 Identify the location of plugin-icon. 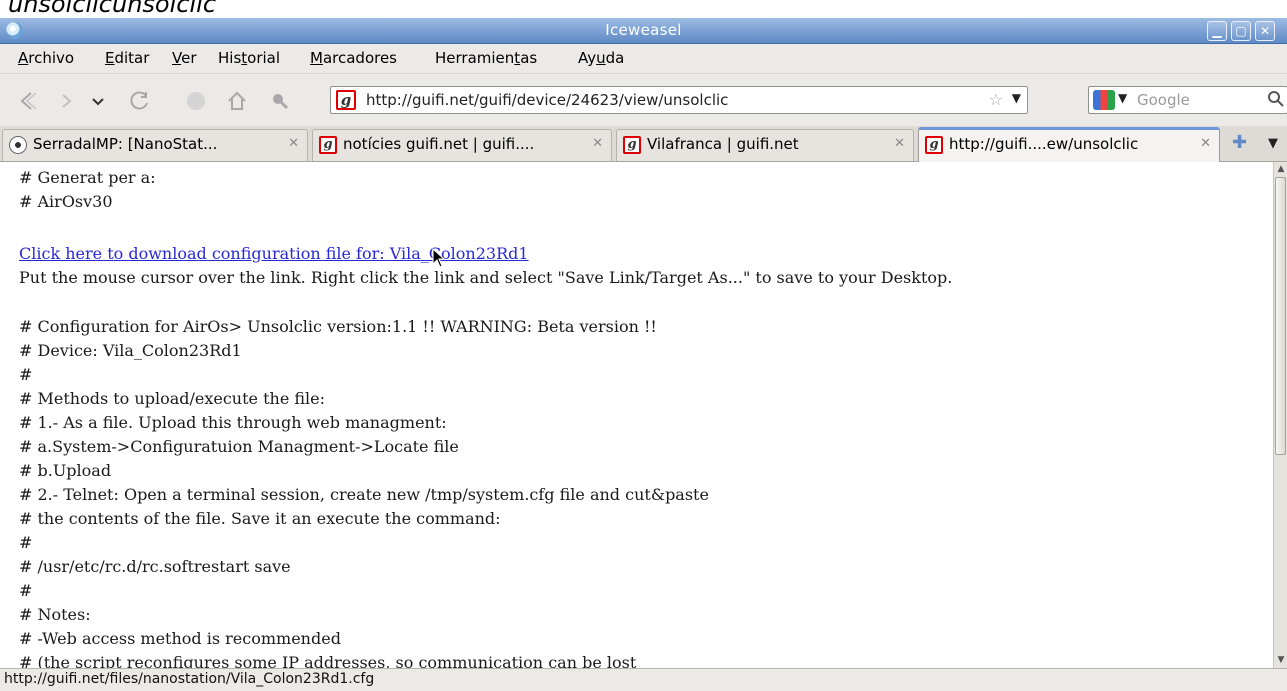
(280, 101).